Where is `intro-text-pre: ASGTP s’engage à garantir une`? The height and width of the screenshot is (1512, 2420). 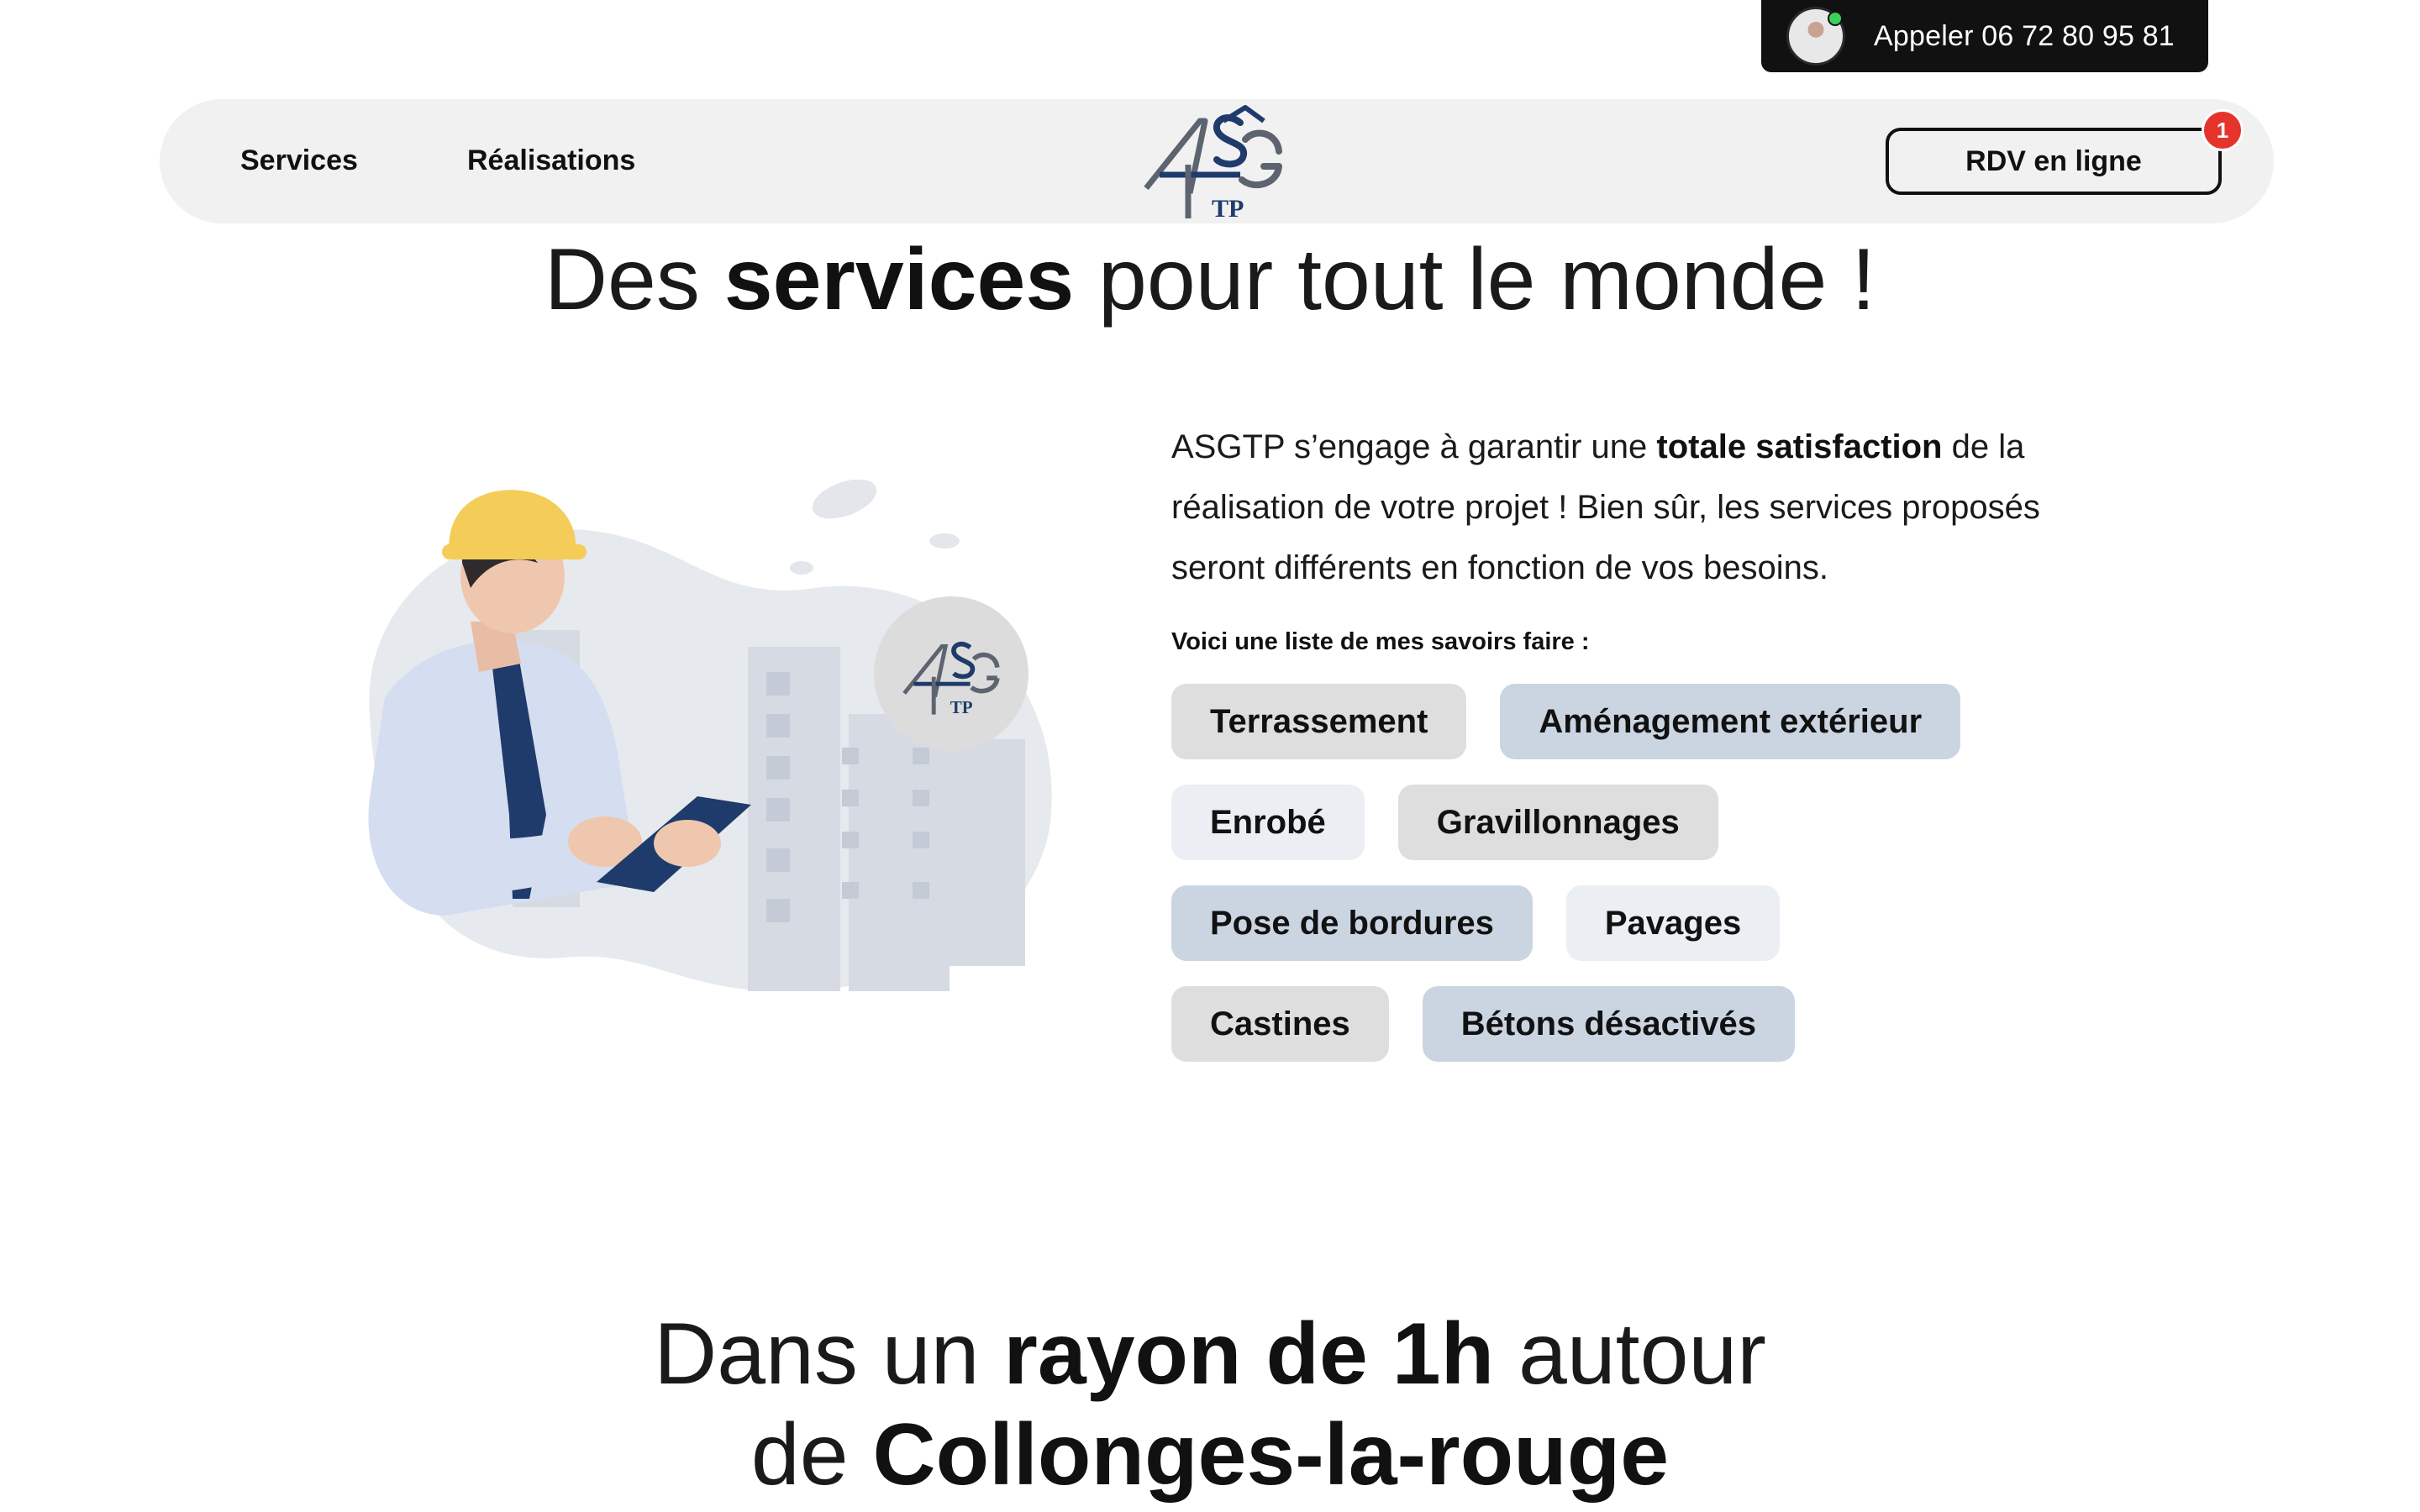
intro-text-pre: ASGTP s’engage à garantir une is located at coordinates (1414, 446).